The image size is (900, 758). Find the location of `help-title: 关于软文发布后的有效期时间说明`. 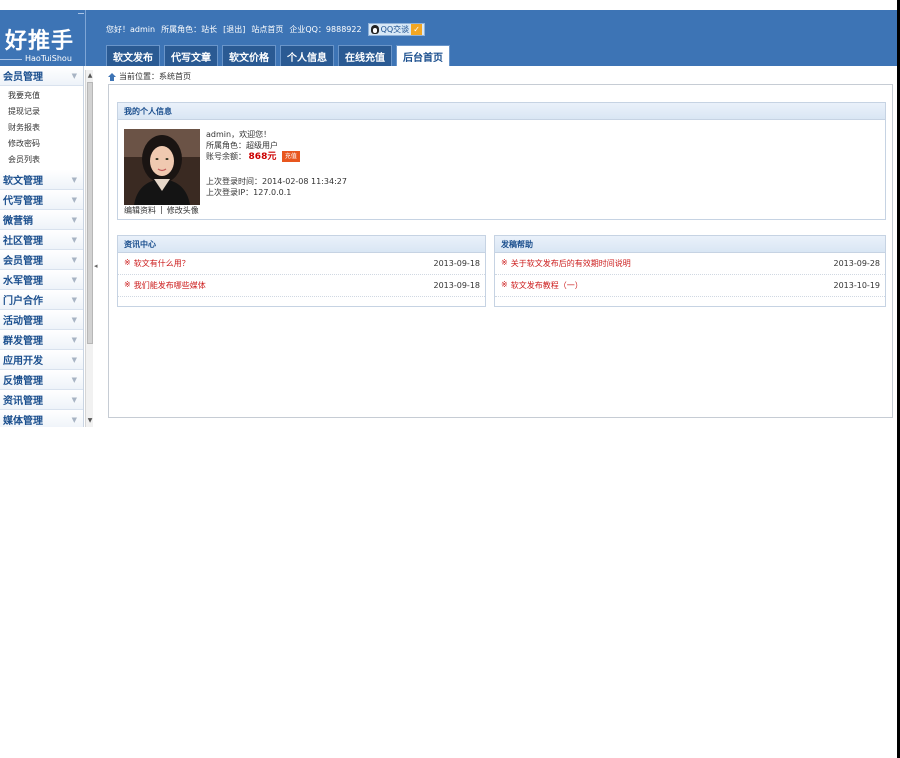

help-title: 关于软文发布后的有效期时间说明 is located at coordinates (571, 263).